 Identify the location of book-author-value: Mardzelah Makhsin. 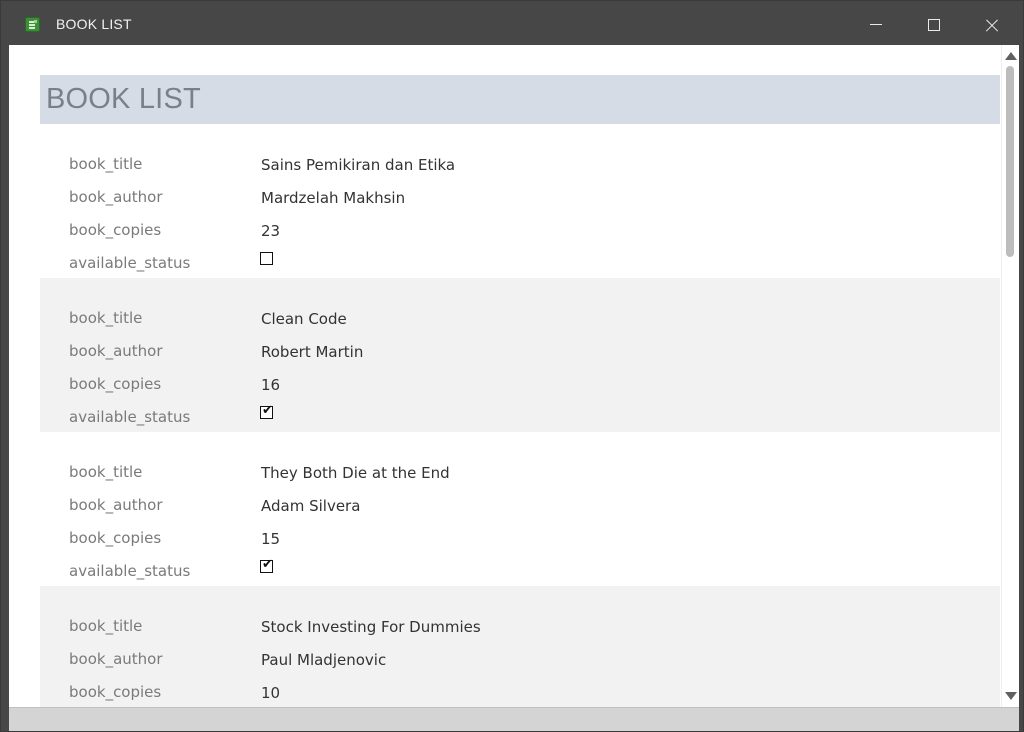
(333, 198).